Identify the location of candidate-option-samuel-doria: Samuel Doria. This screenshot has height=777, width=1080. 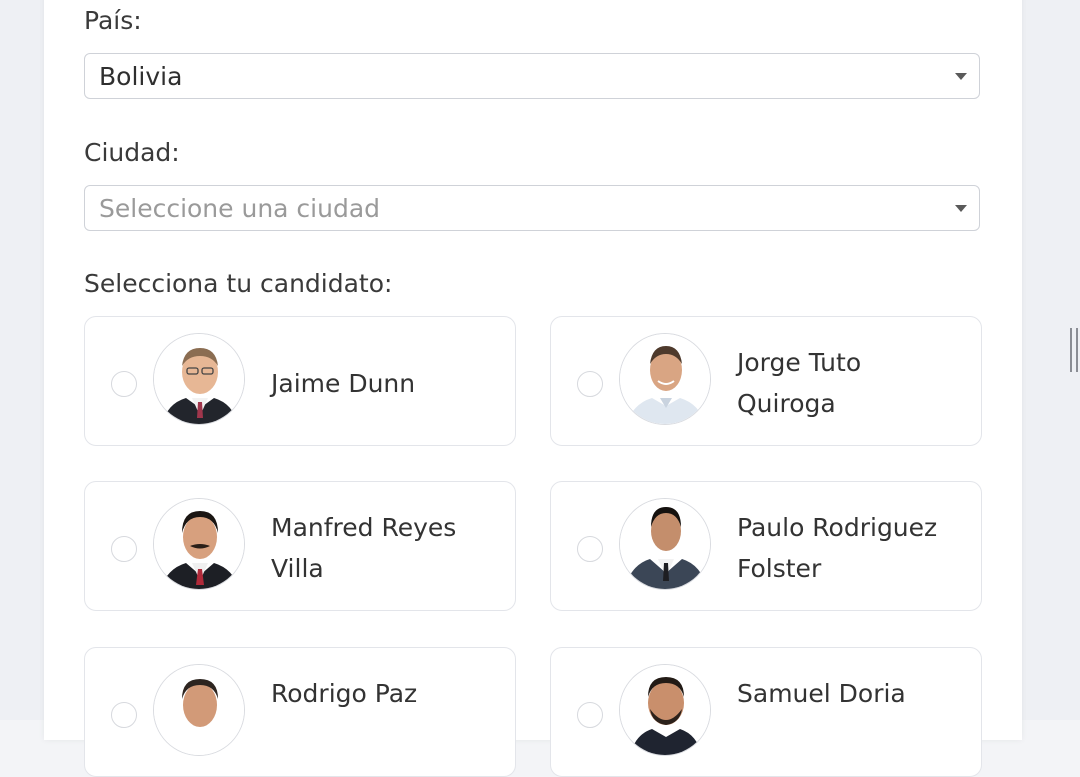
(766, 712).